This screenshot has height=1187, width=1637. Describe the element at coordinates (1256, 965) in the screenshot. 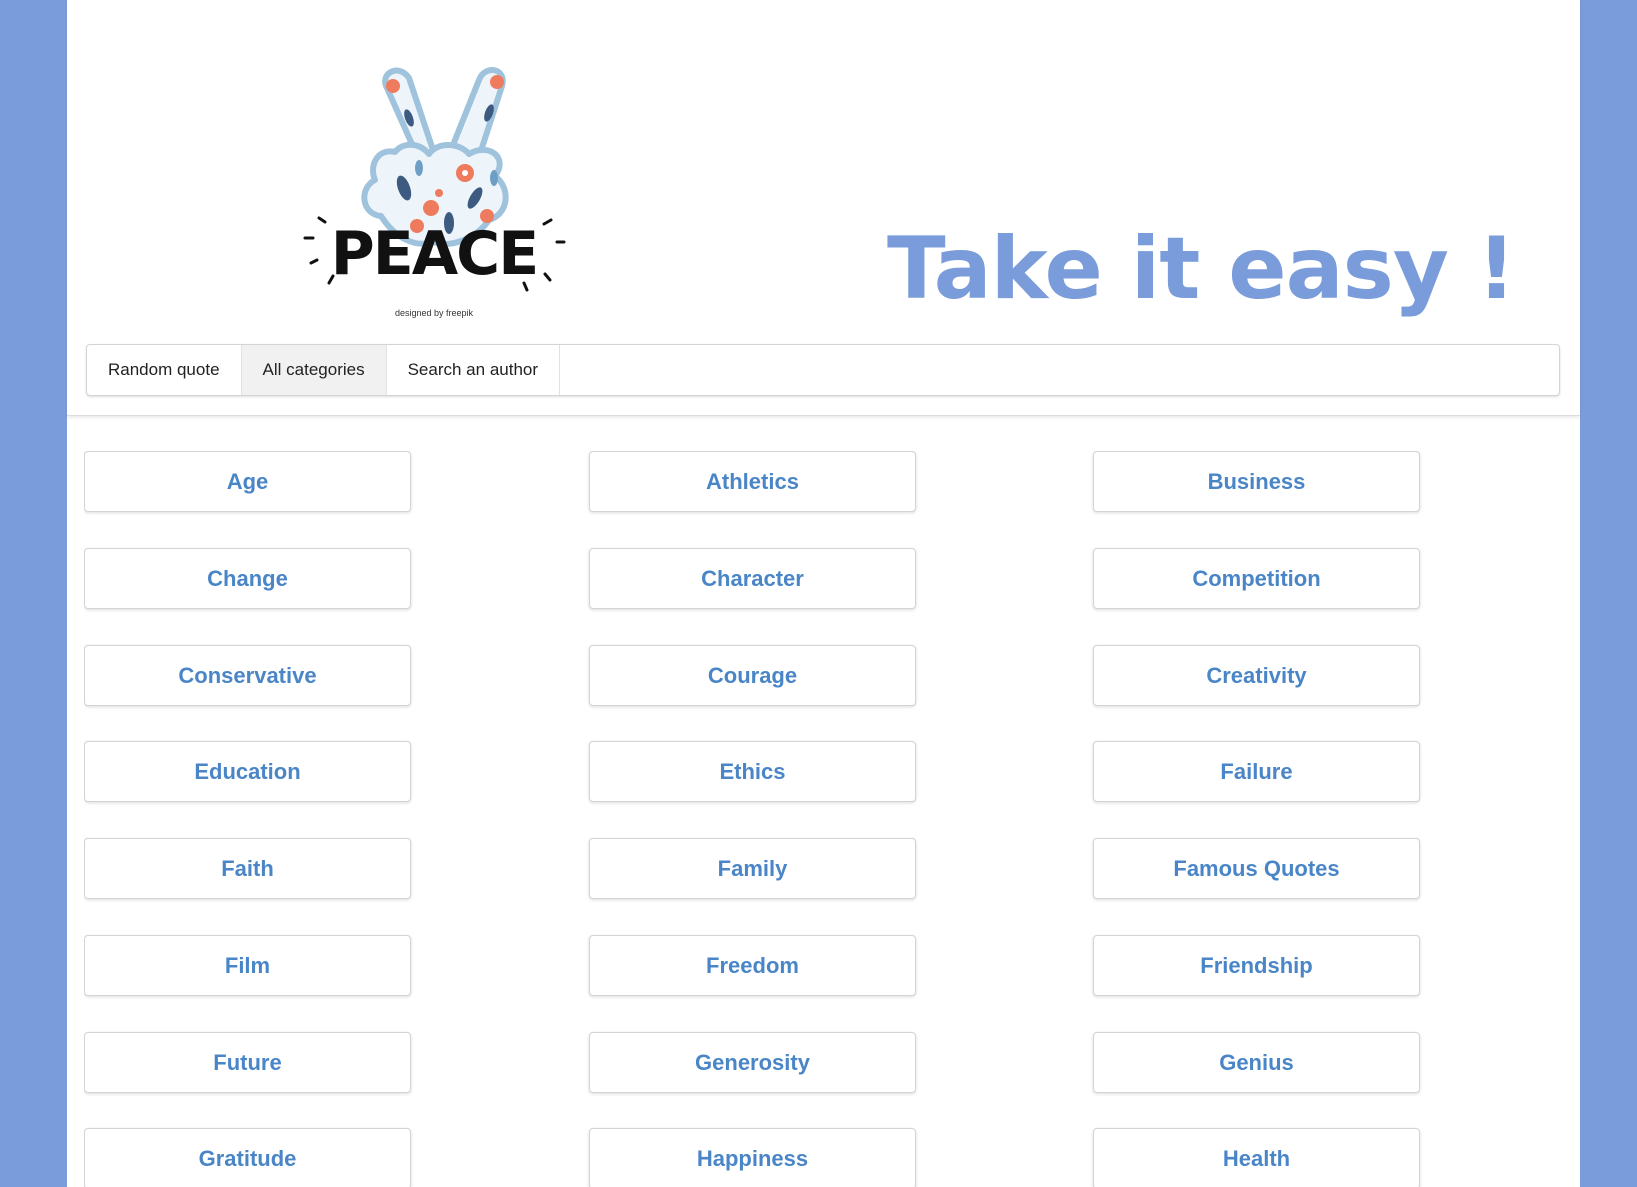

I see `category-button-friendship: Friendship` at that location.